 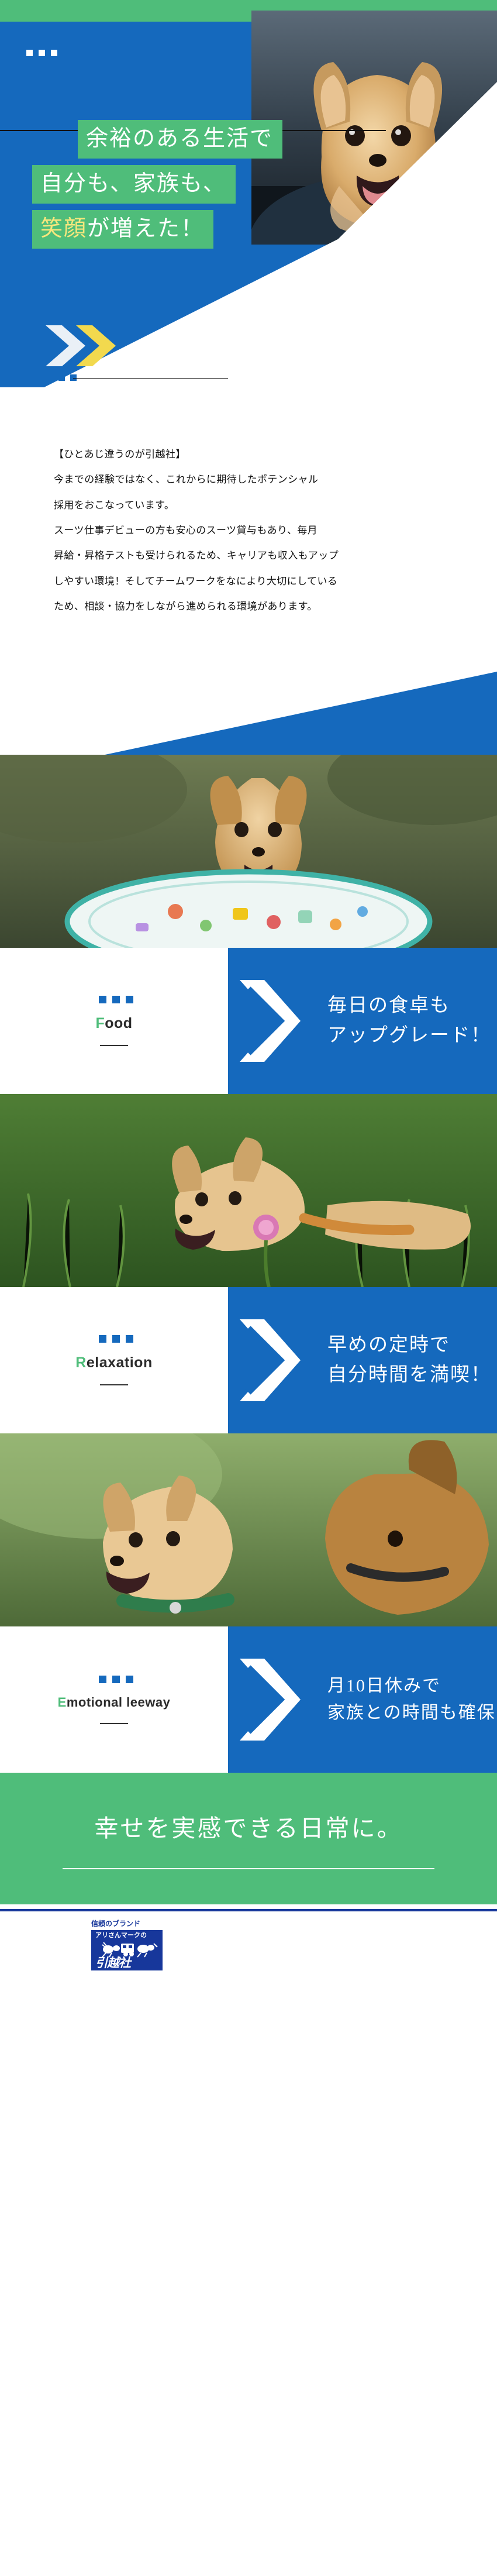 I want to click on feature-label-relaxation: Relaxation, so click(x=114, y=1363).